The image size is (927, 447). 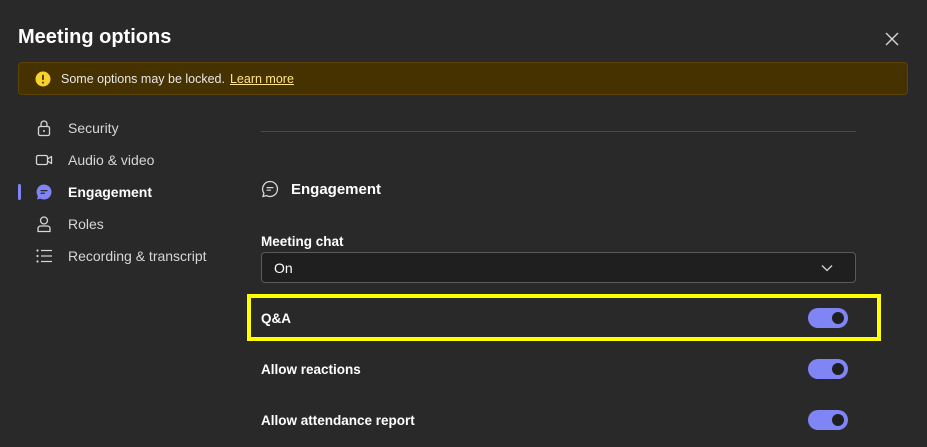 I want to click on person-icon, so click(x=44, y=224).